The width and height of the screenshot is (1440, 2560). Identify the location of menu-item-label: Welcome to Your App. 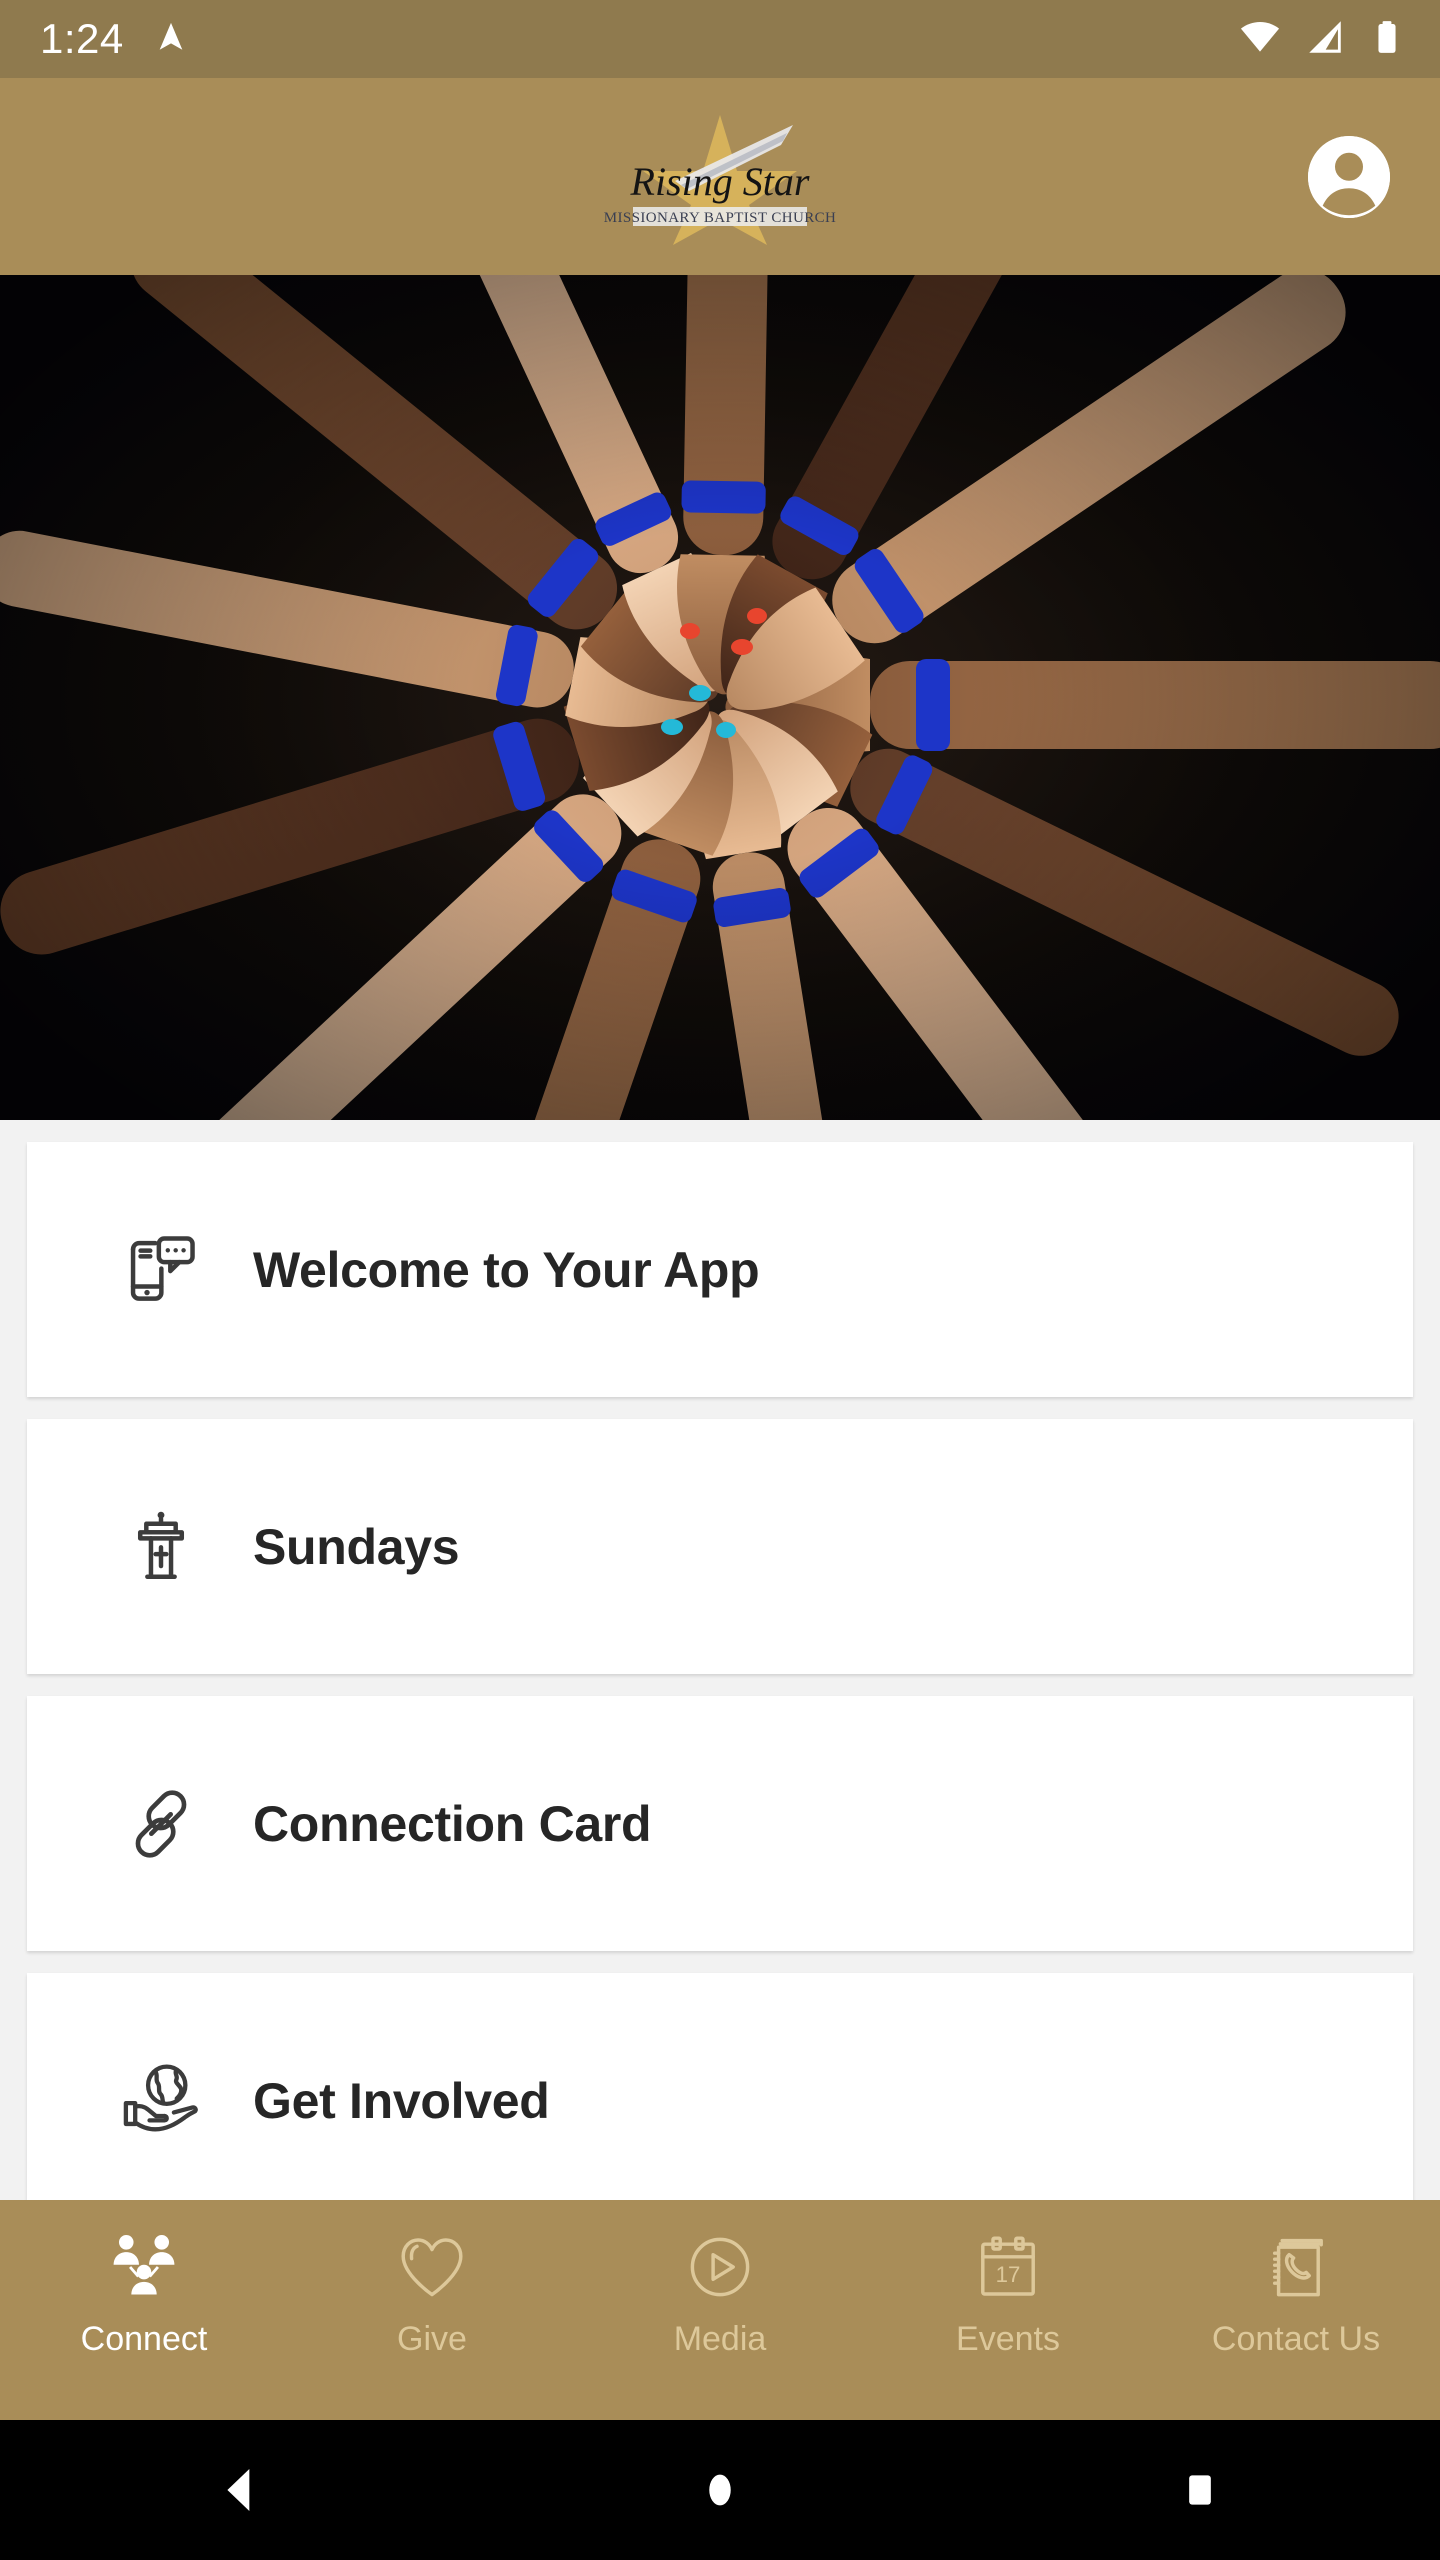
(506, 1269).